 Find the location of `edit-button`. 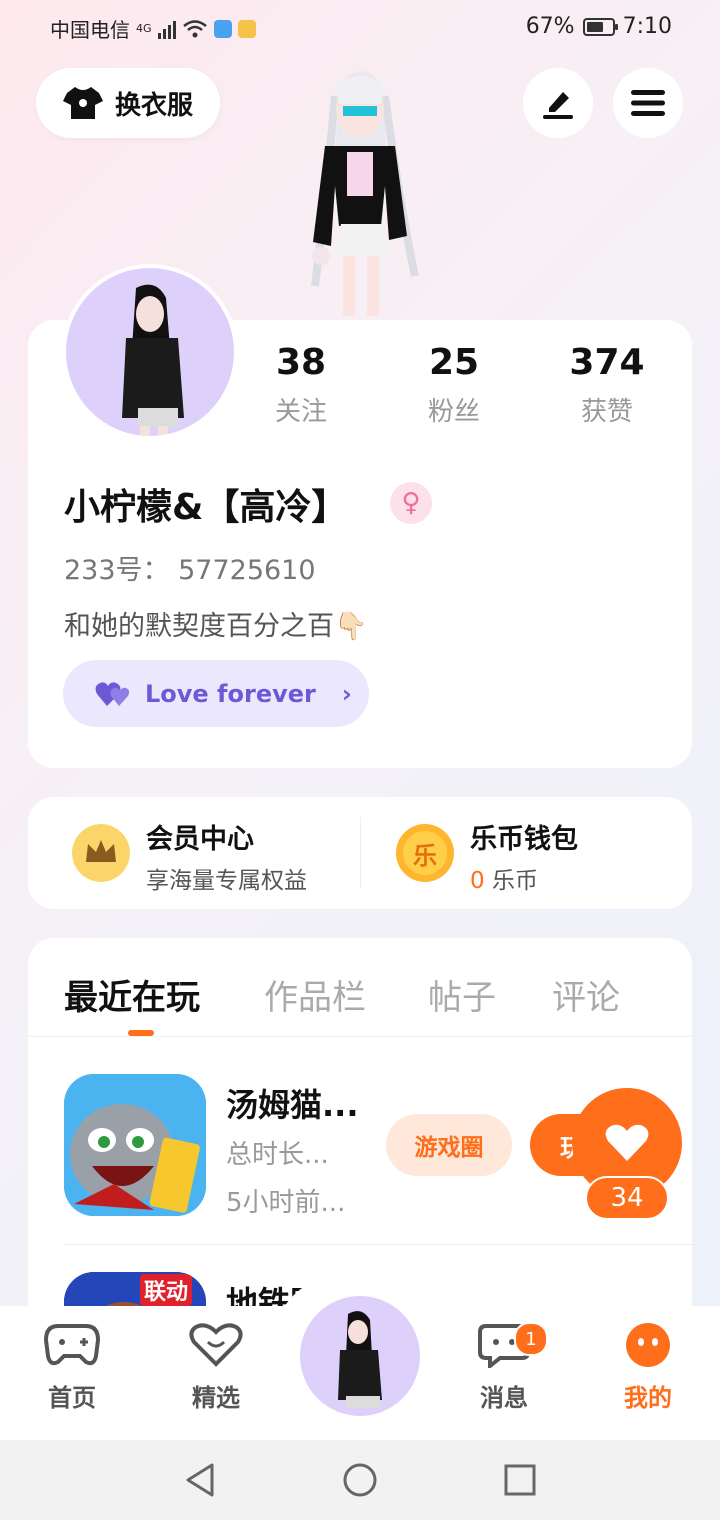

edit-button is located at coordinates (558, 103).